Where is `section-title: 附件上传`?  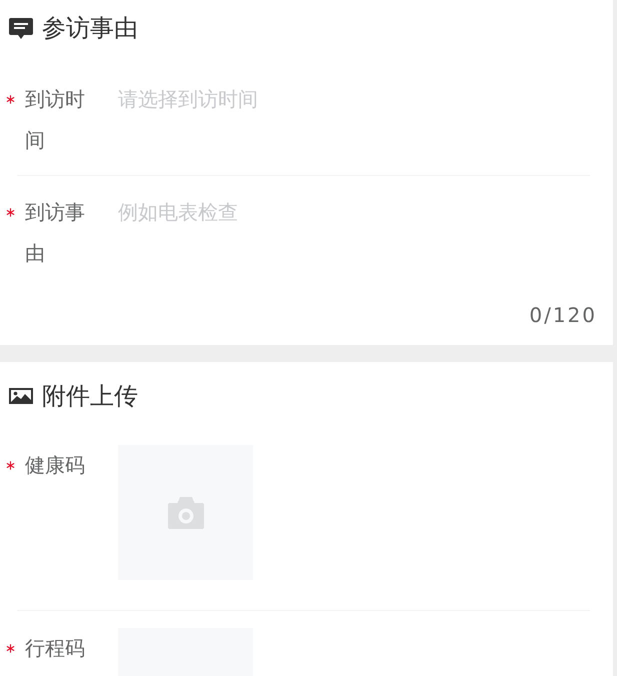
section-title: 附件上传 is located at coordinates (90, 396).